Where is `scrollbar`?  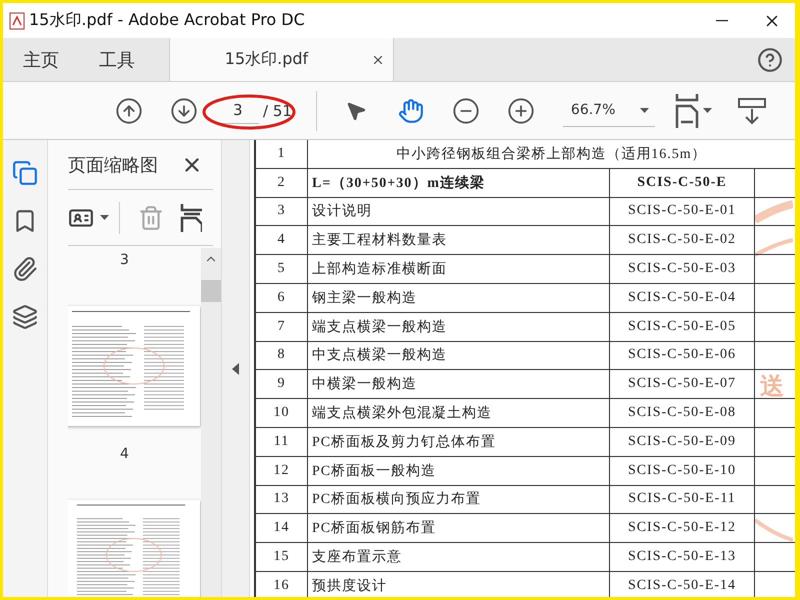 scrollbar is located at coordinates (211, 422).